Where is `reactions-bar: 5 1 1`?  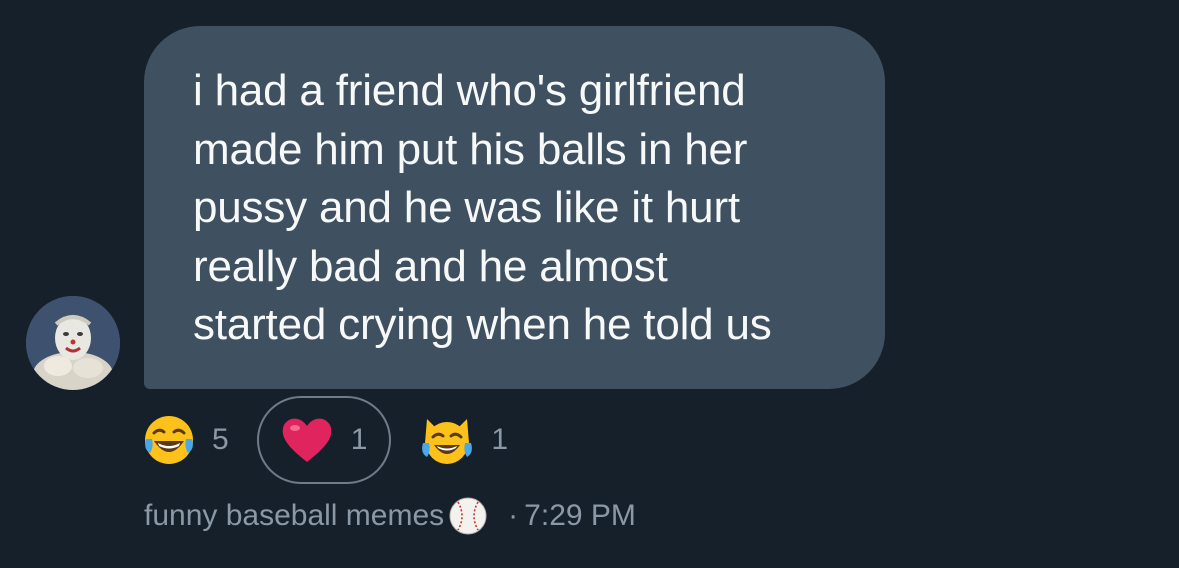 reactions-bar: 5 1 1 is located at coordinates (325, 440).